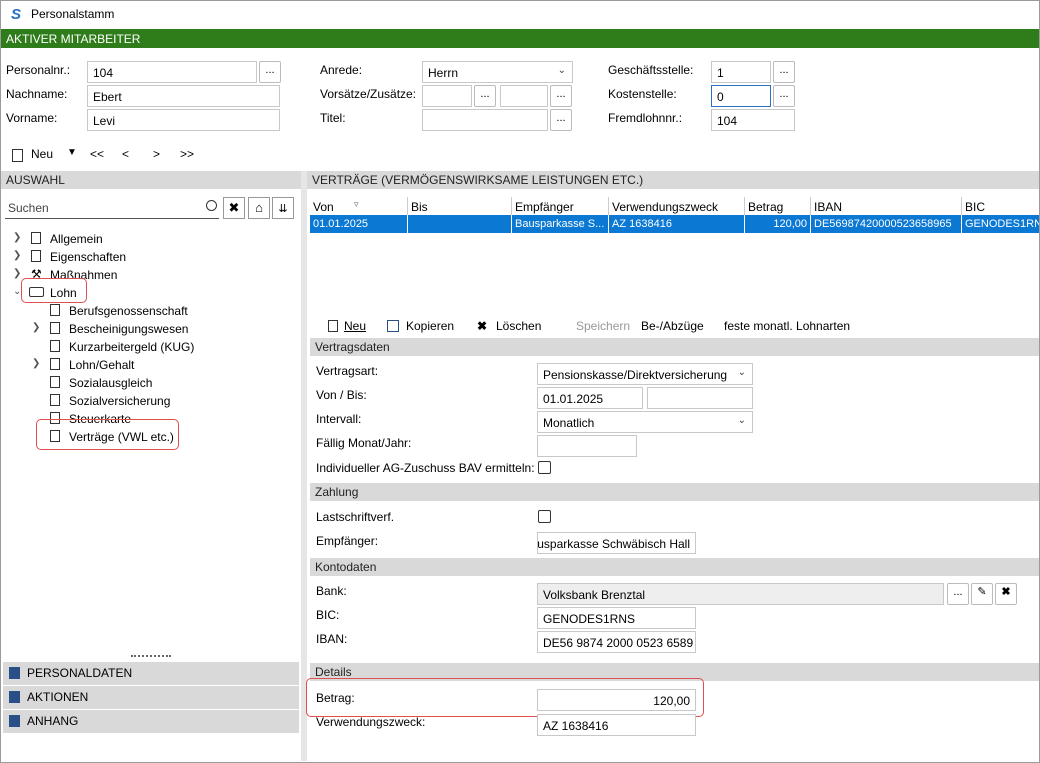 This screenshot has height=763, width=1040. What do you see at coordinates (778, 206) in the screenshot?
I see `column-header-betrag: Betrag` at bounding box center [778, 206].